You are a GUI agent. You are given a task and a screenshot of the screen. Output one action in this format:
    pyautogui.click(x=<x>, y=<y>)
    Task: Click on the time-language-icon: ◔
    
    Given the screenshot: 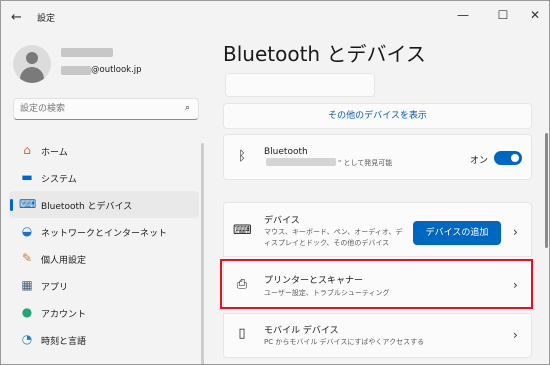 What is the action you would take?
    pyautogui.click(x=27, y=339)
    